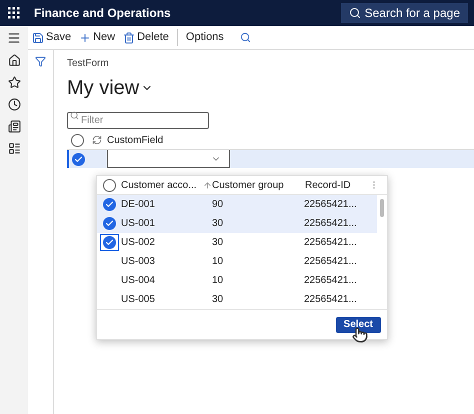 This screenshot has height=414, width=474. Describe the element at coordinates (14, 148) in the screenshot. I see `list-icon` at that location.